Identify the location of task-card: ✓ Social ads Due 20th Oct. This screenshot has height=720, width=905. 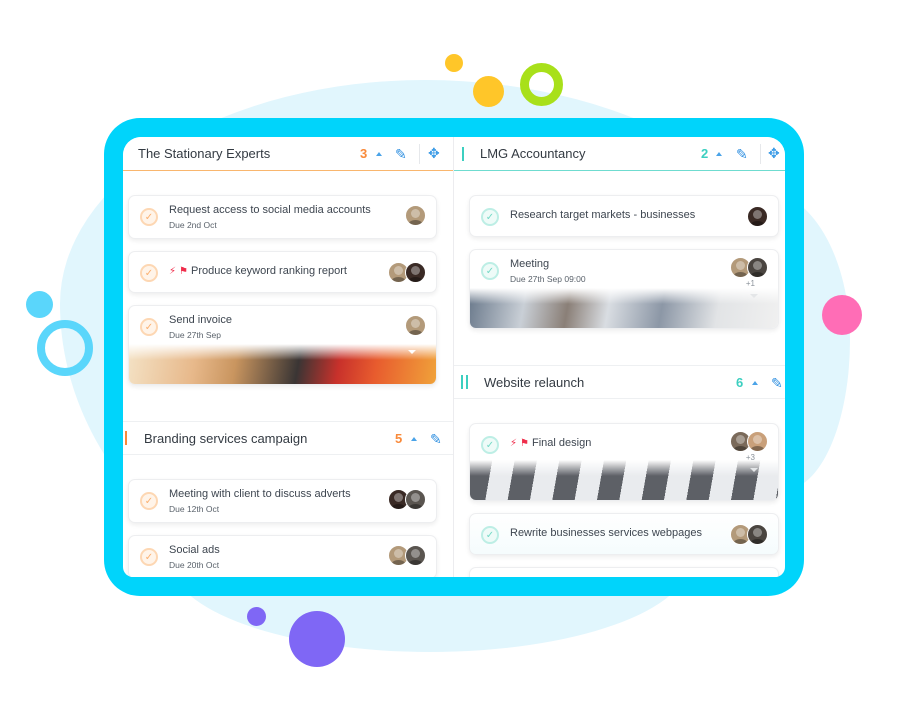
(282, 556).